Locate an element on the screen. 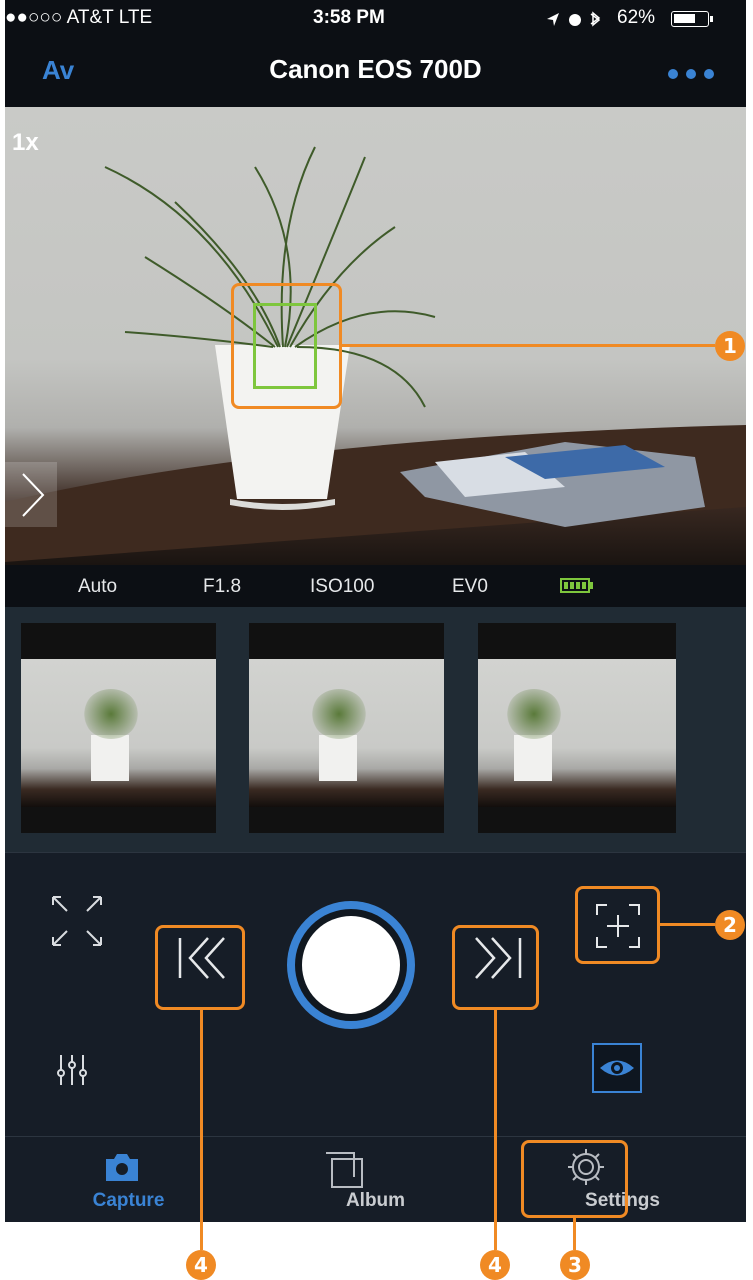  zoom-level: 1x is located at coordinates (25, 143).